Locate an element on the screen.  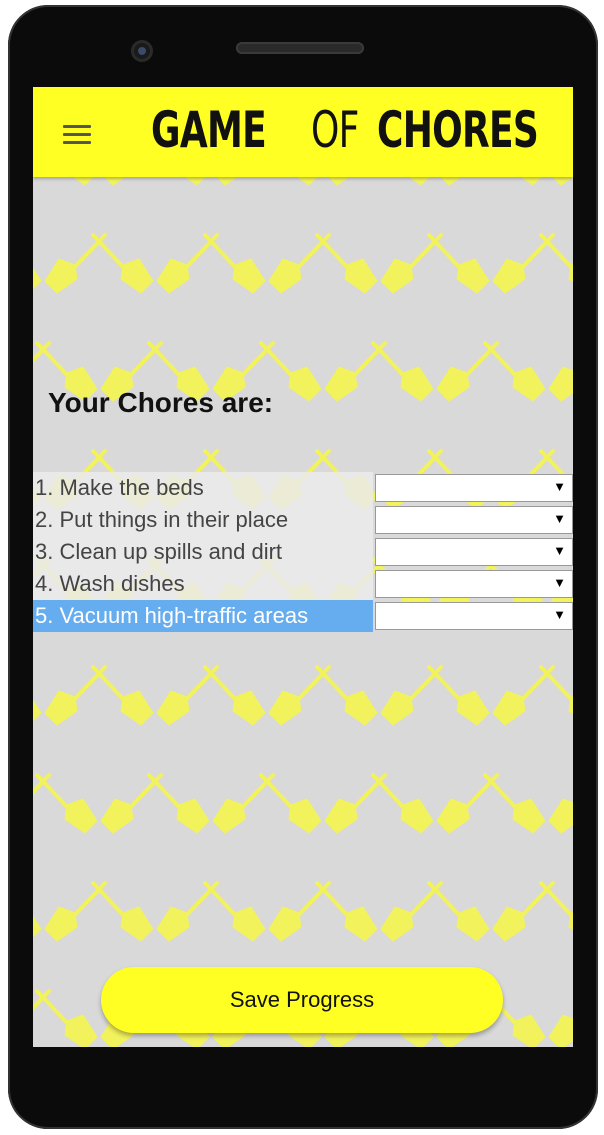
save-progress-button: Save Progress is located at coordinates (302, 1000).